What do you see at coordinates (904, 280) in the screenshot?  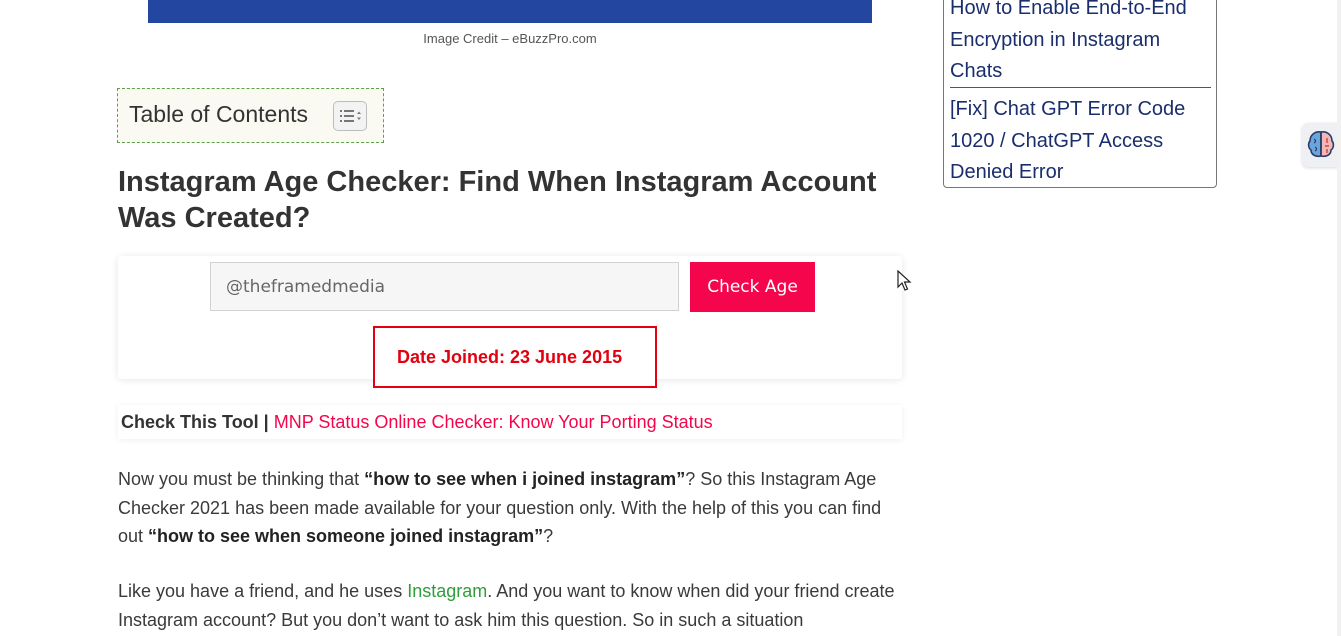 I see `mouse-cursor-icon` at bounding box center [904, 280].